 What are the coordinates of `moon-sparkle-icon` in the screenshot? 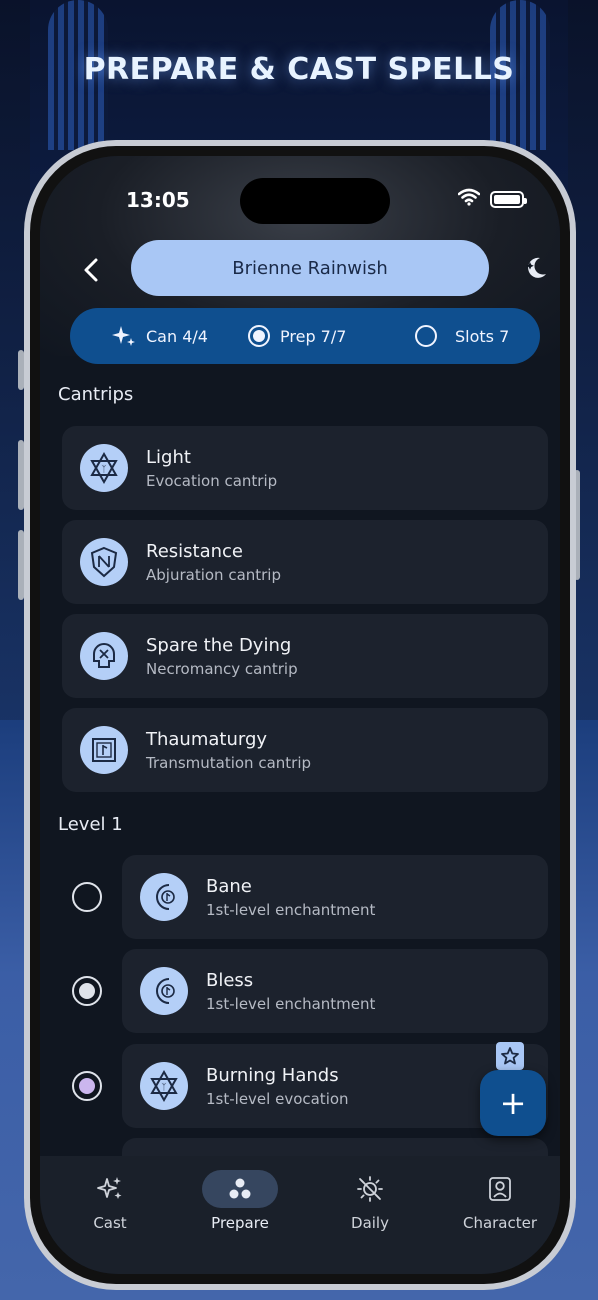 It's located at (536, 267).